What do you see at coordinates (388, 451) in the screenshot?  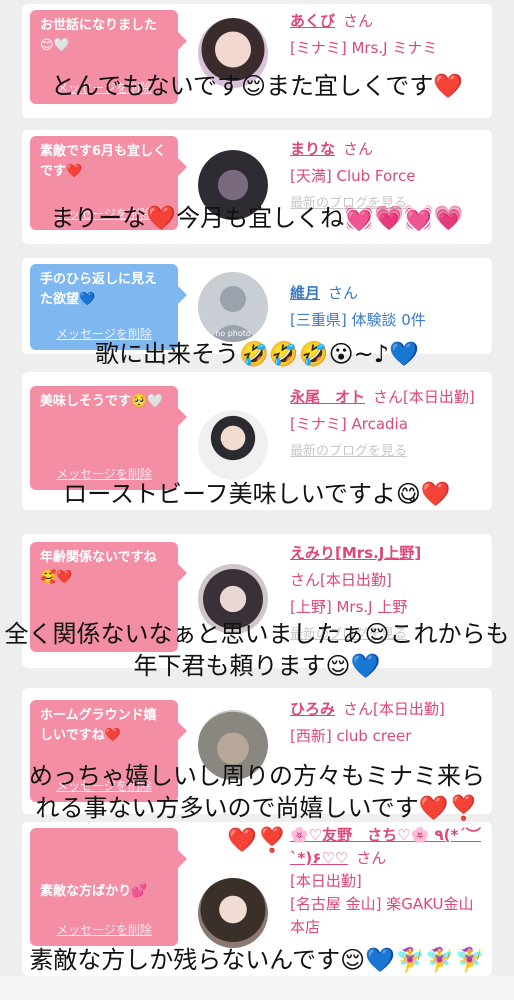 I see `latest-blog-link: 最新のブログを見る` at bounding box center [388, 451].